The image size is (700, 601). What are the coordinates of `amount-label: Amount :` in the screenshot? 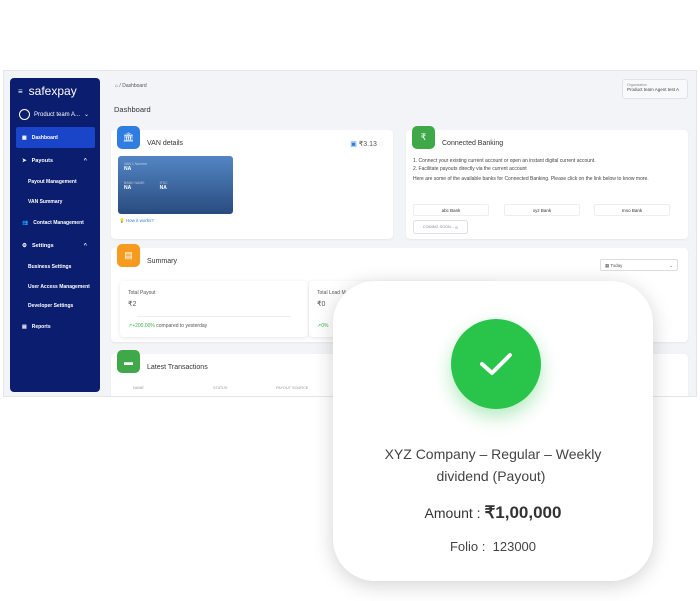 It's located at (452, 513).